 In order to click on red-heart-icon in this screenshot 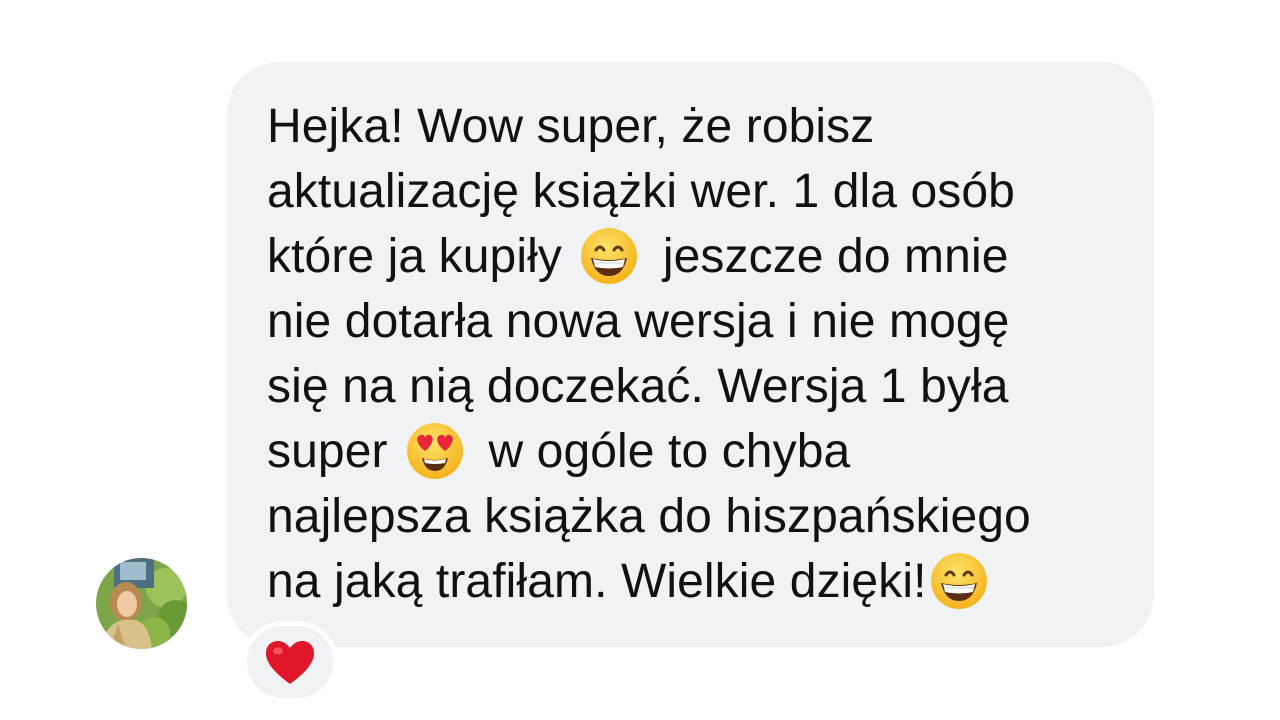, I will do `click(290, 662)`.